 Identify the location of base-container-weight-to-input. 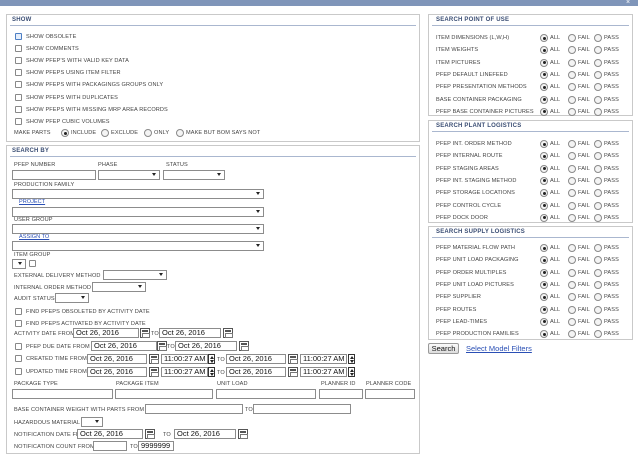
(302, 409).